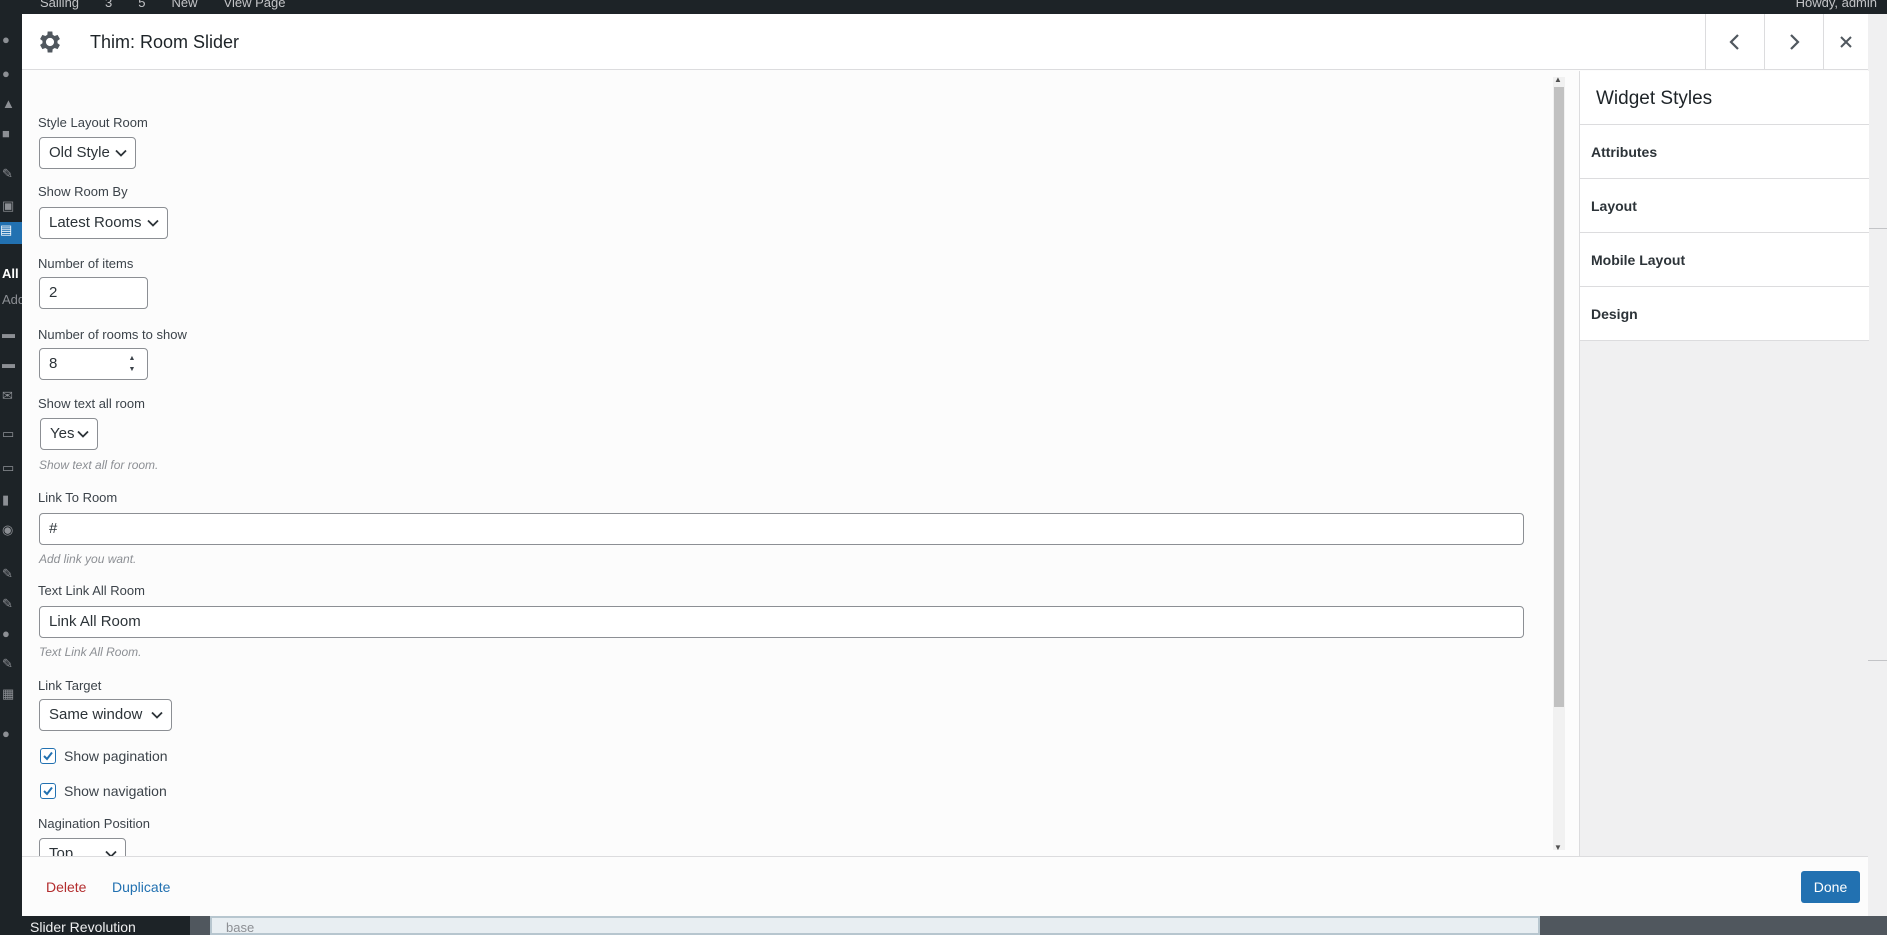 This screenshot has width=1887, height=935. Describe the element at coordinates (1724, 206) in the screenshot. I see `sidebar-item-layout: Layout` at that location.